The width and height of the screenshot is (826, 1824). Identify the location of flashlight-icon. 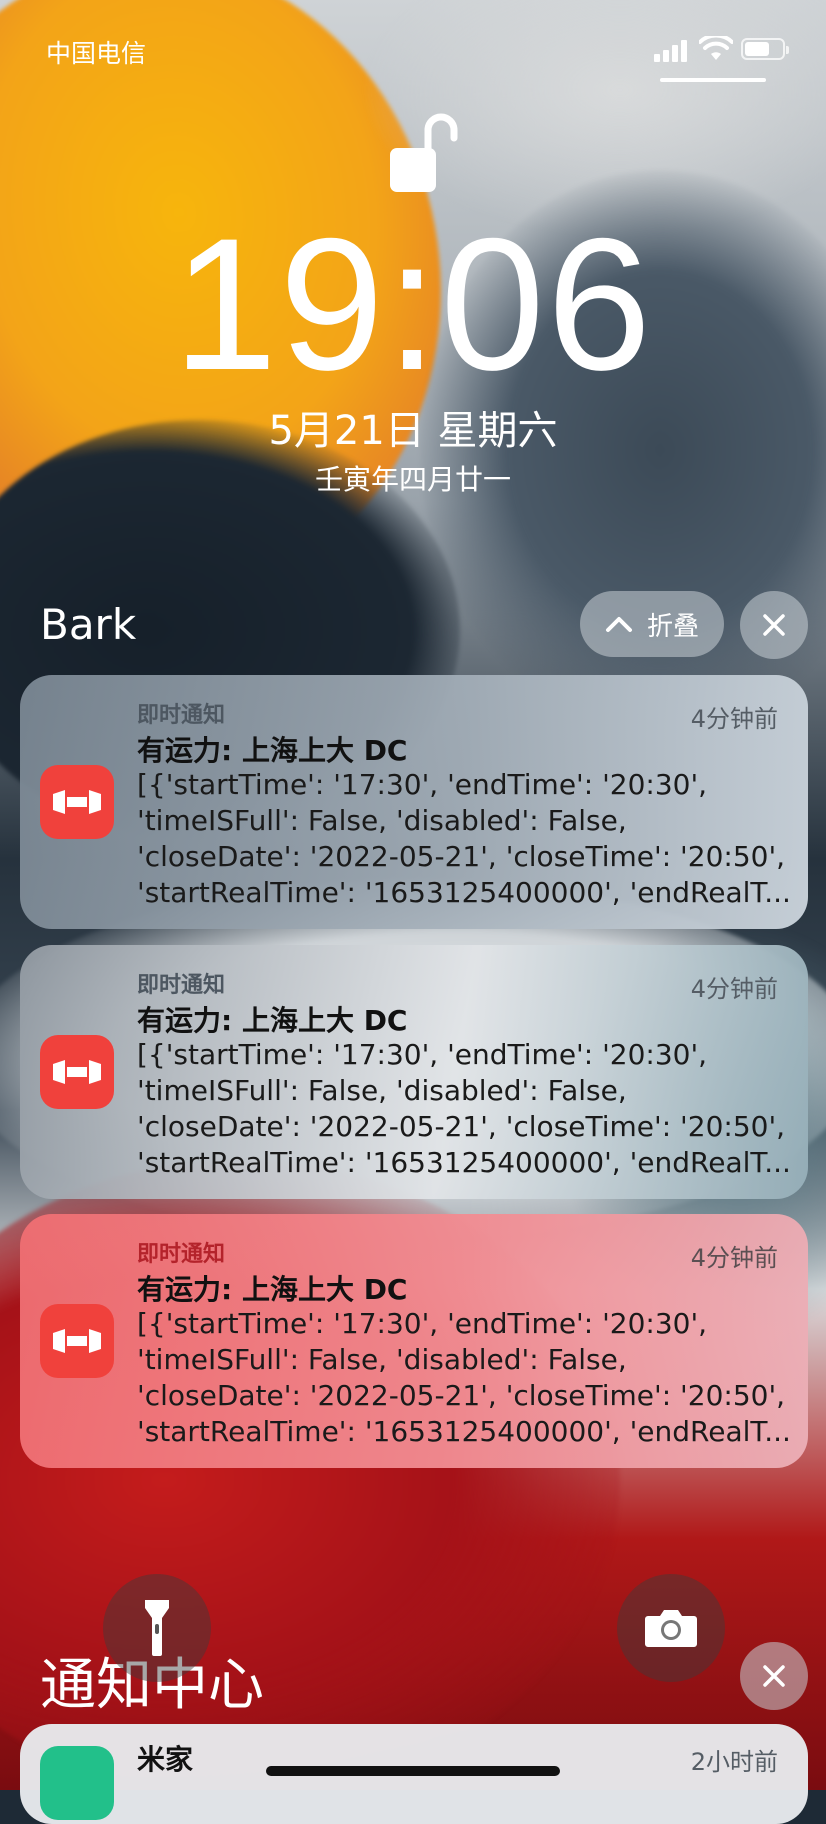
(157, 1628).